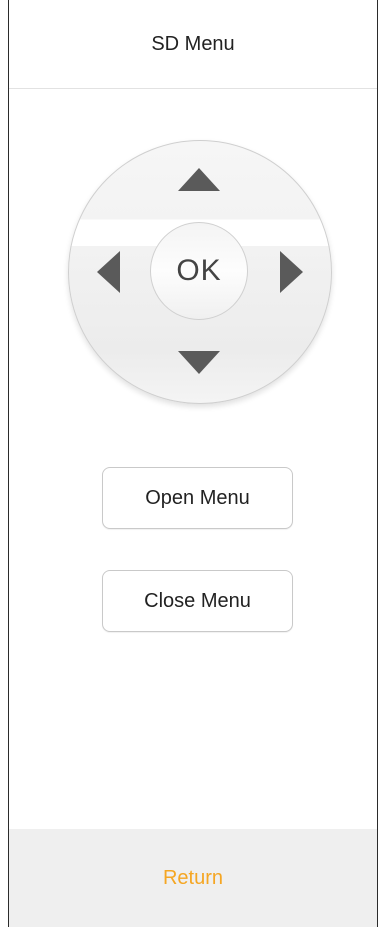  I want to click on page-title: SD Menu, so click(193, 43).